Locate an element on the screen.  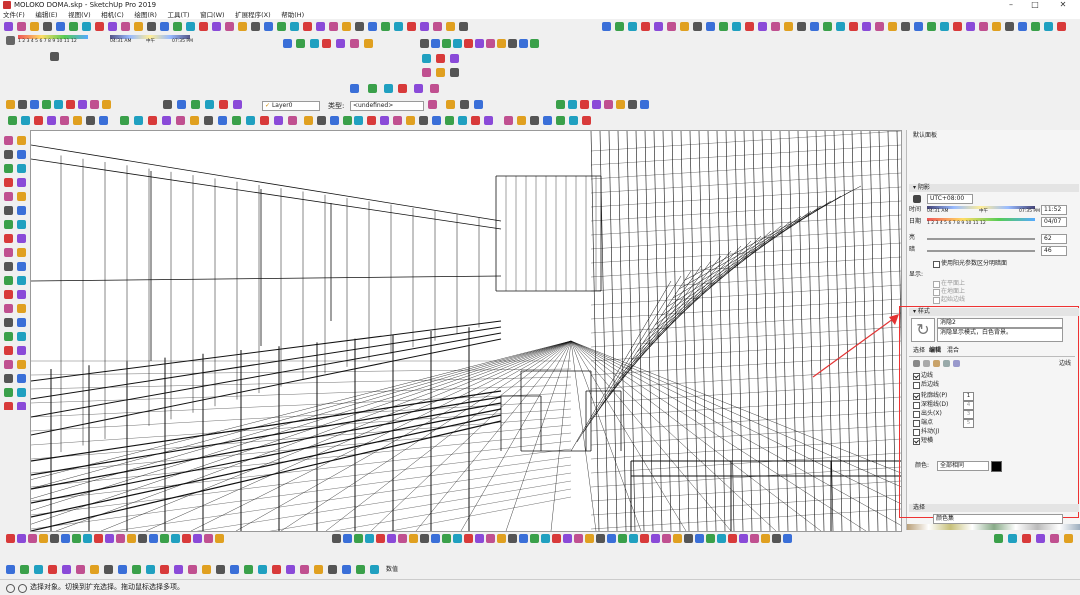
geo-location-icon is located at coordinates (10, 588).